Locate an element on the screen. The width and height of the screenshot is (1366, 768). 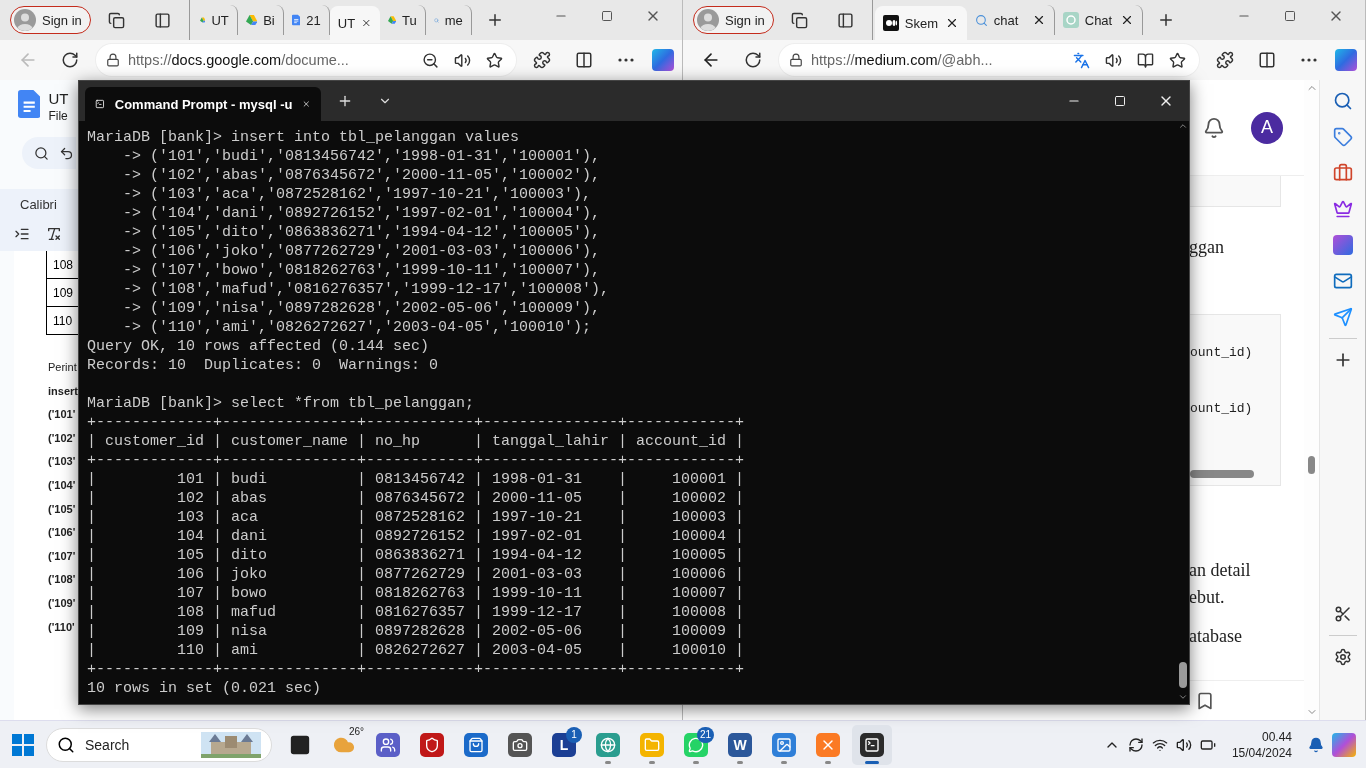
code-line: ount_id) is located at coordinates (1222, 352).